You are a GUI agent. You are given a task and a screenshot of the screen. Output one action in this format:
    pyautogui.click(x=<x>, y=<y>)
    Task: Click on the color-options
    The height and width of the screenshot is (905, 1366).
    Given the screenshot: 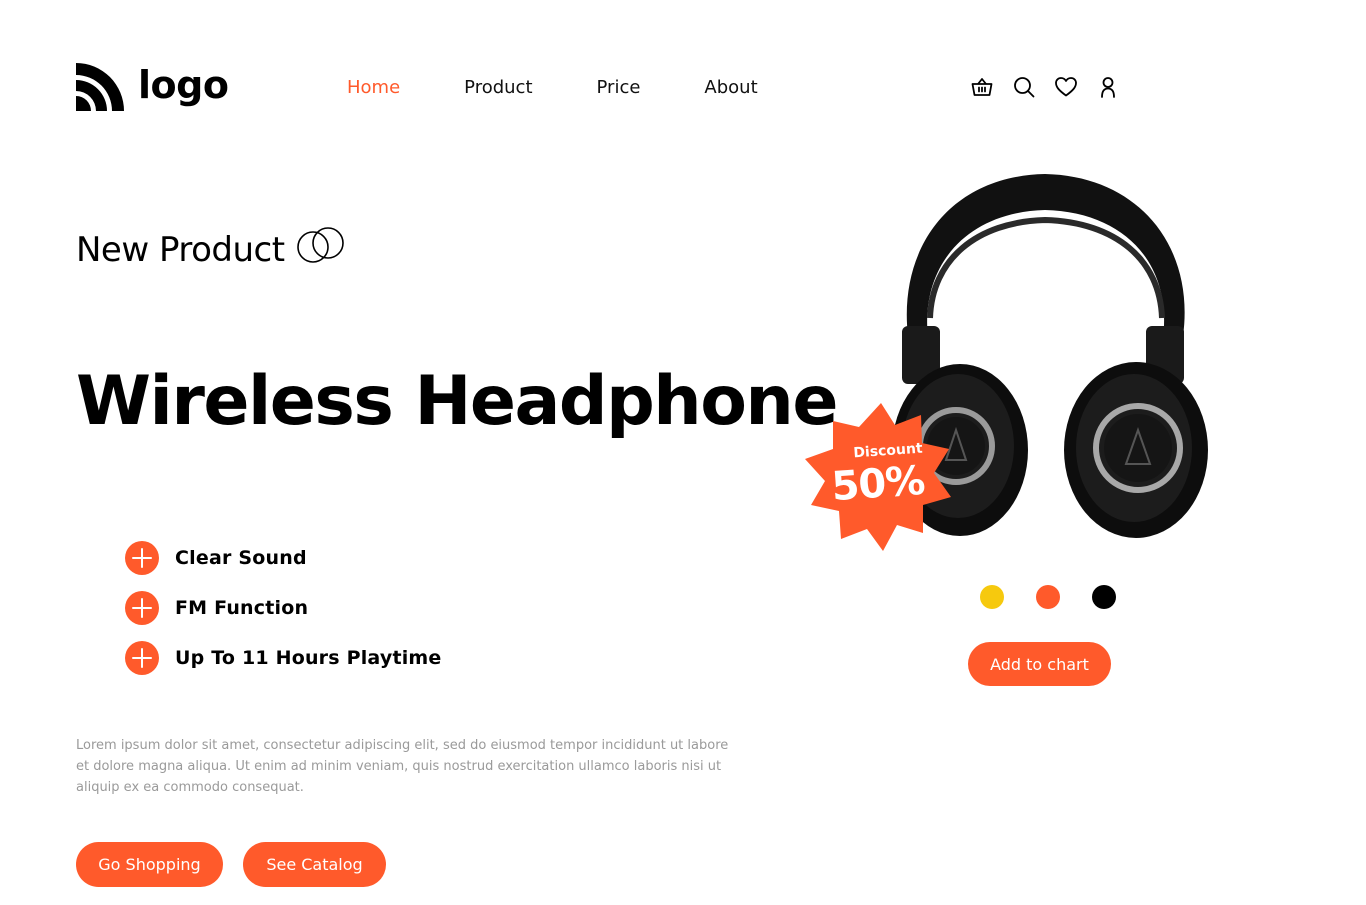 What is the action you would take?
    pyautogui.click(x=1048, y=597)
    